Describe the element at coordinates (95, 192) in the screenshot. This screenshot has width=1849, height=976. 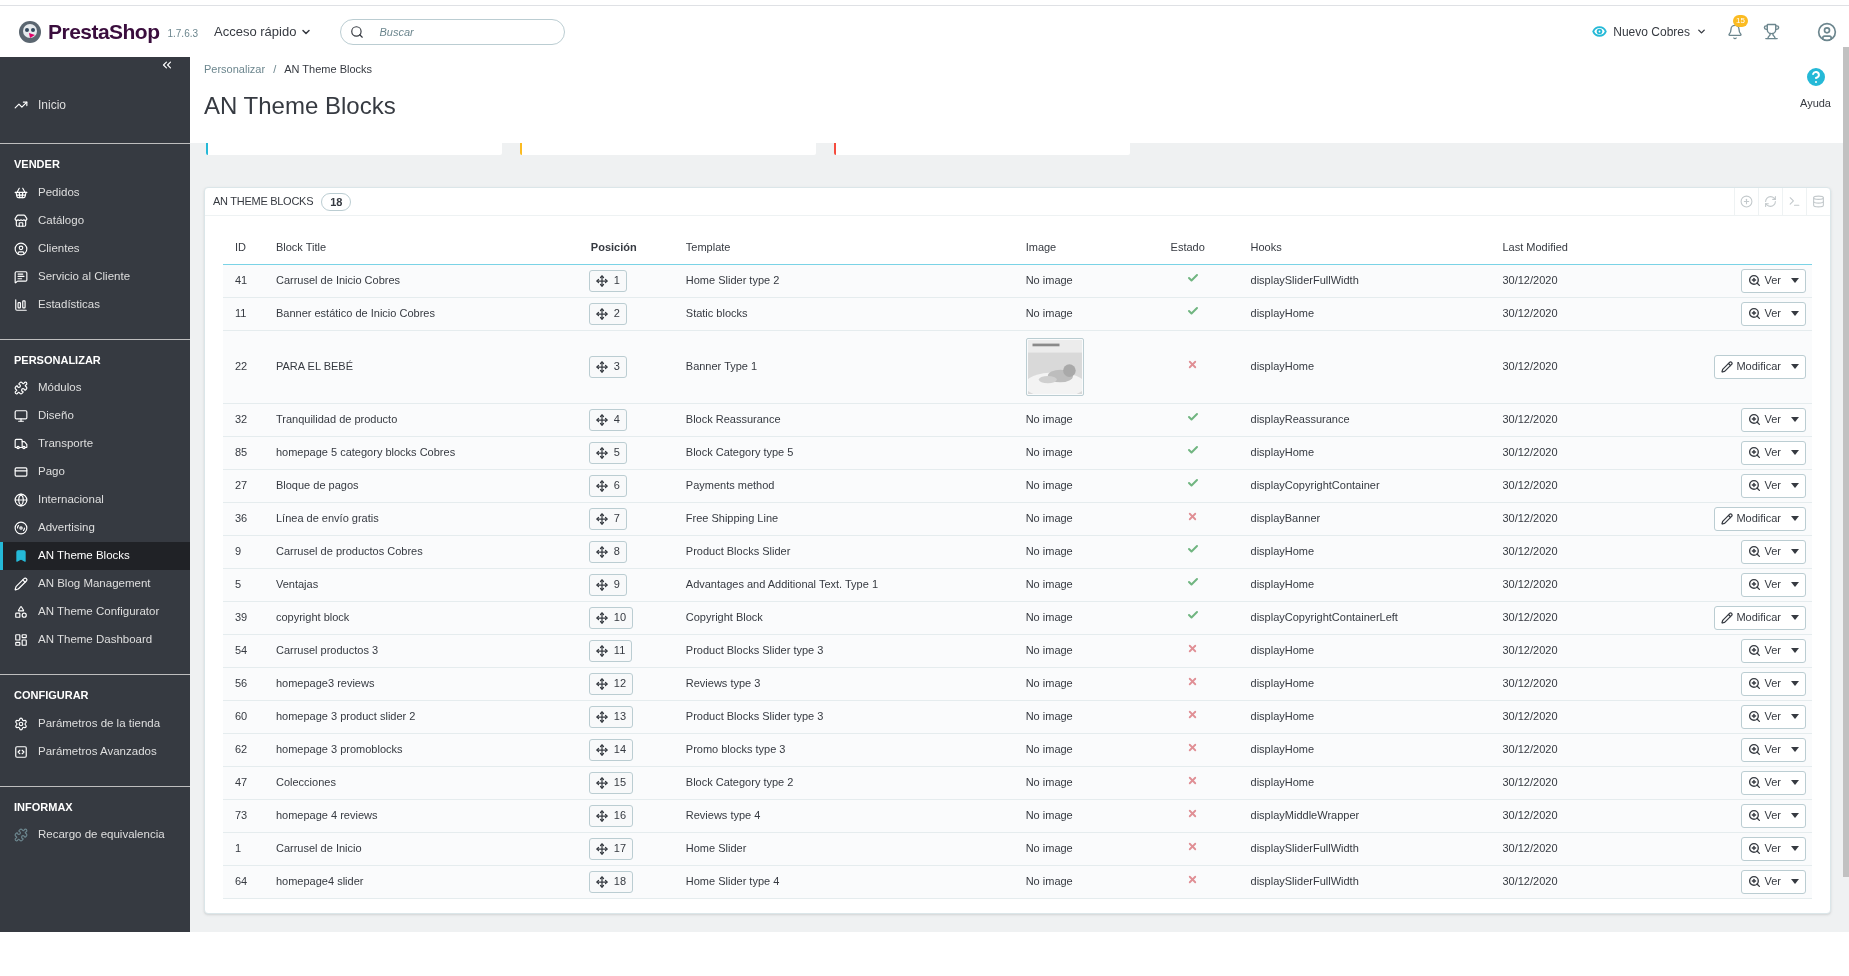
I see `sidebar-item: Pedidos` at that location.